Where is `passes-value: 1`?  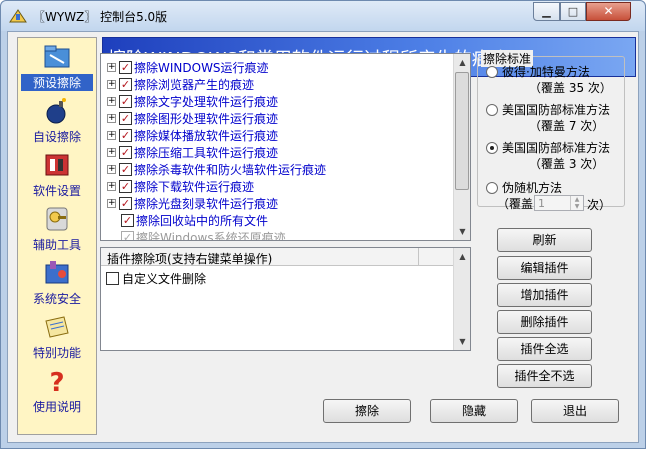 passes-value: 1 is located at coordinates (541, 203).